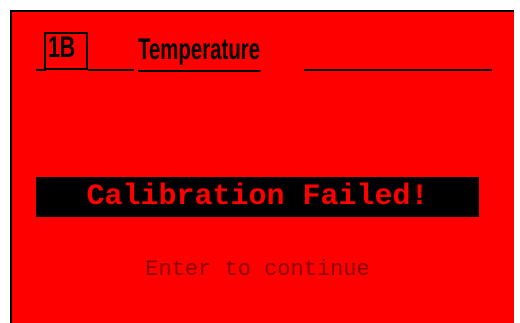  Describe the element at coordinates (199, 51) in the screenshot. I see `page-title: Temperature` at that location.